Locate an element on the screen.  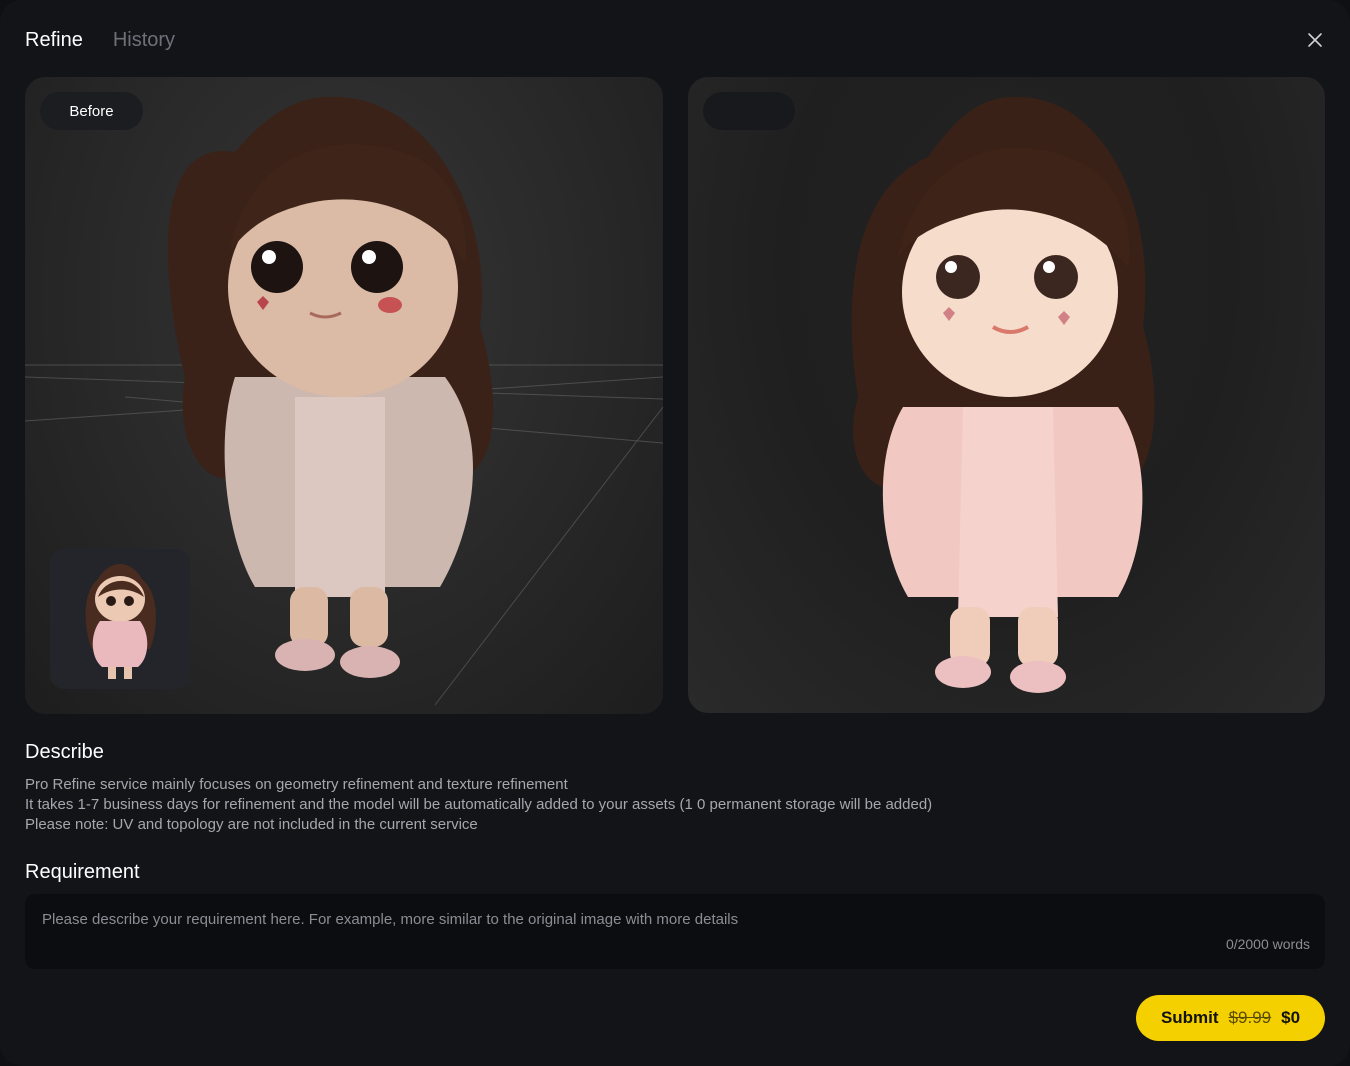
submit-label: Submit is located at coordinates (1189, 1017).